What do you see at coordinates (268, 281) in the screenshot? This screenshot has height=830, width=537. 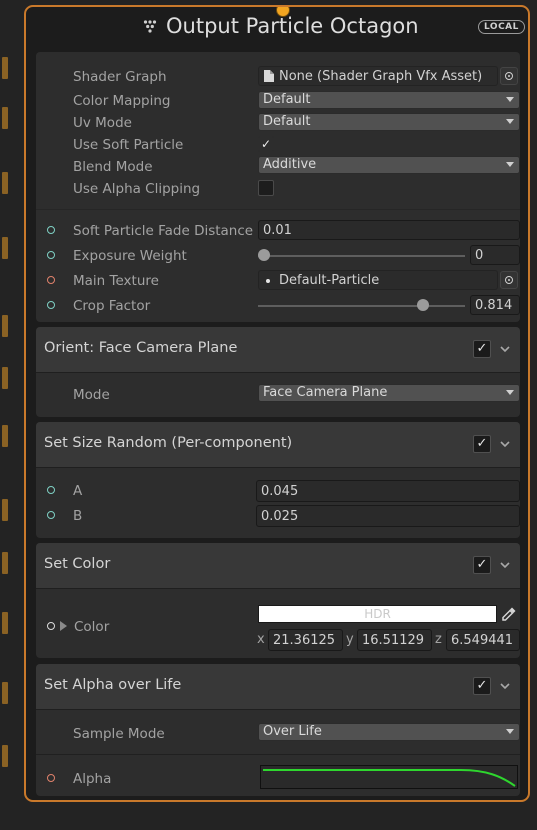 I see `texture-dot-icon` at bounding box center [268, 281].